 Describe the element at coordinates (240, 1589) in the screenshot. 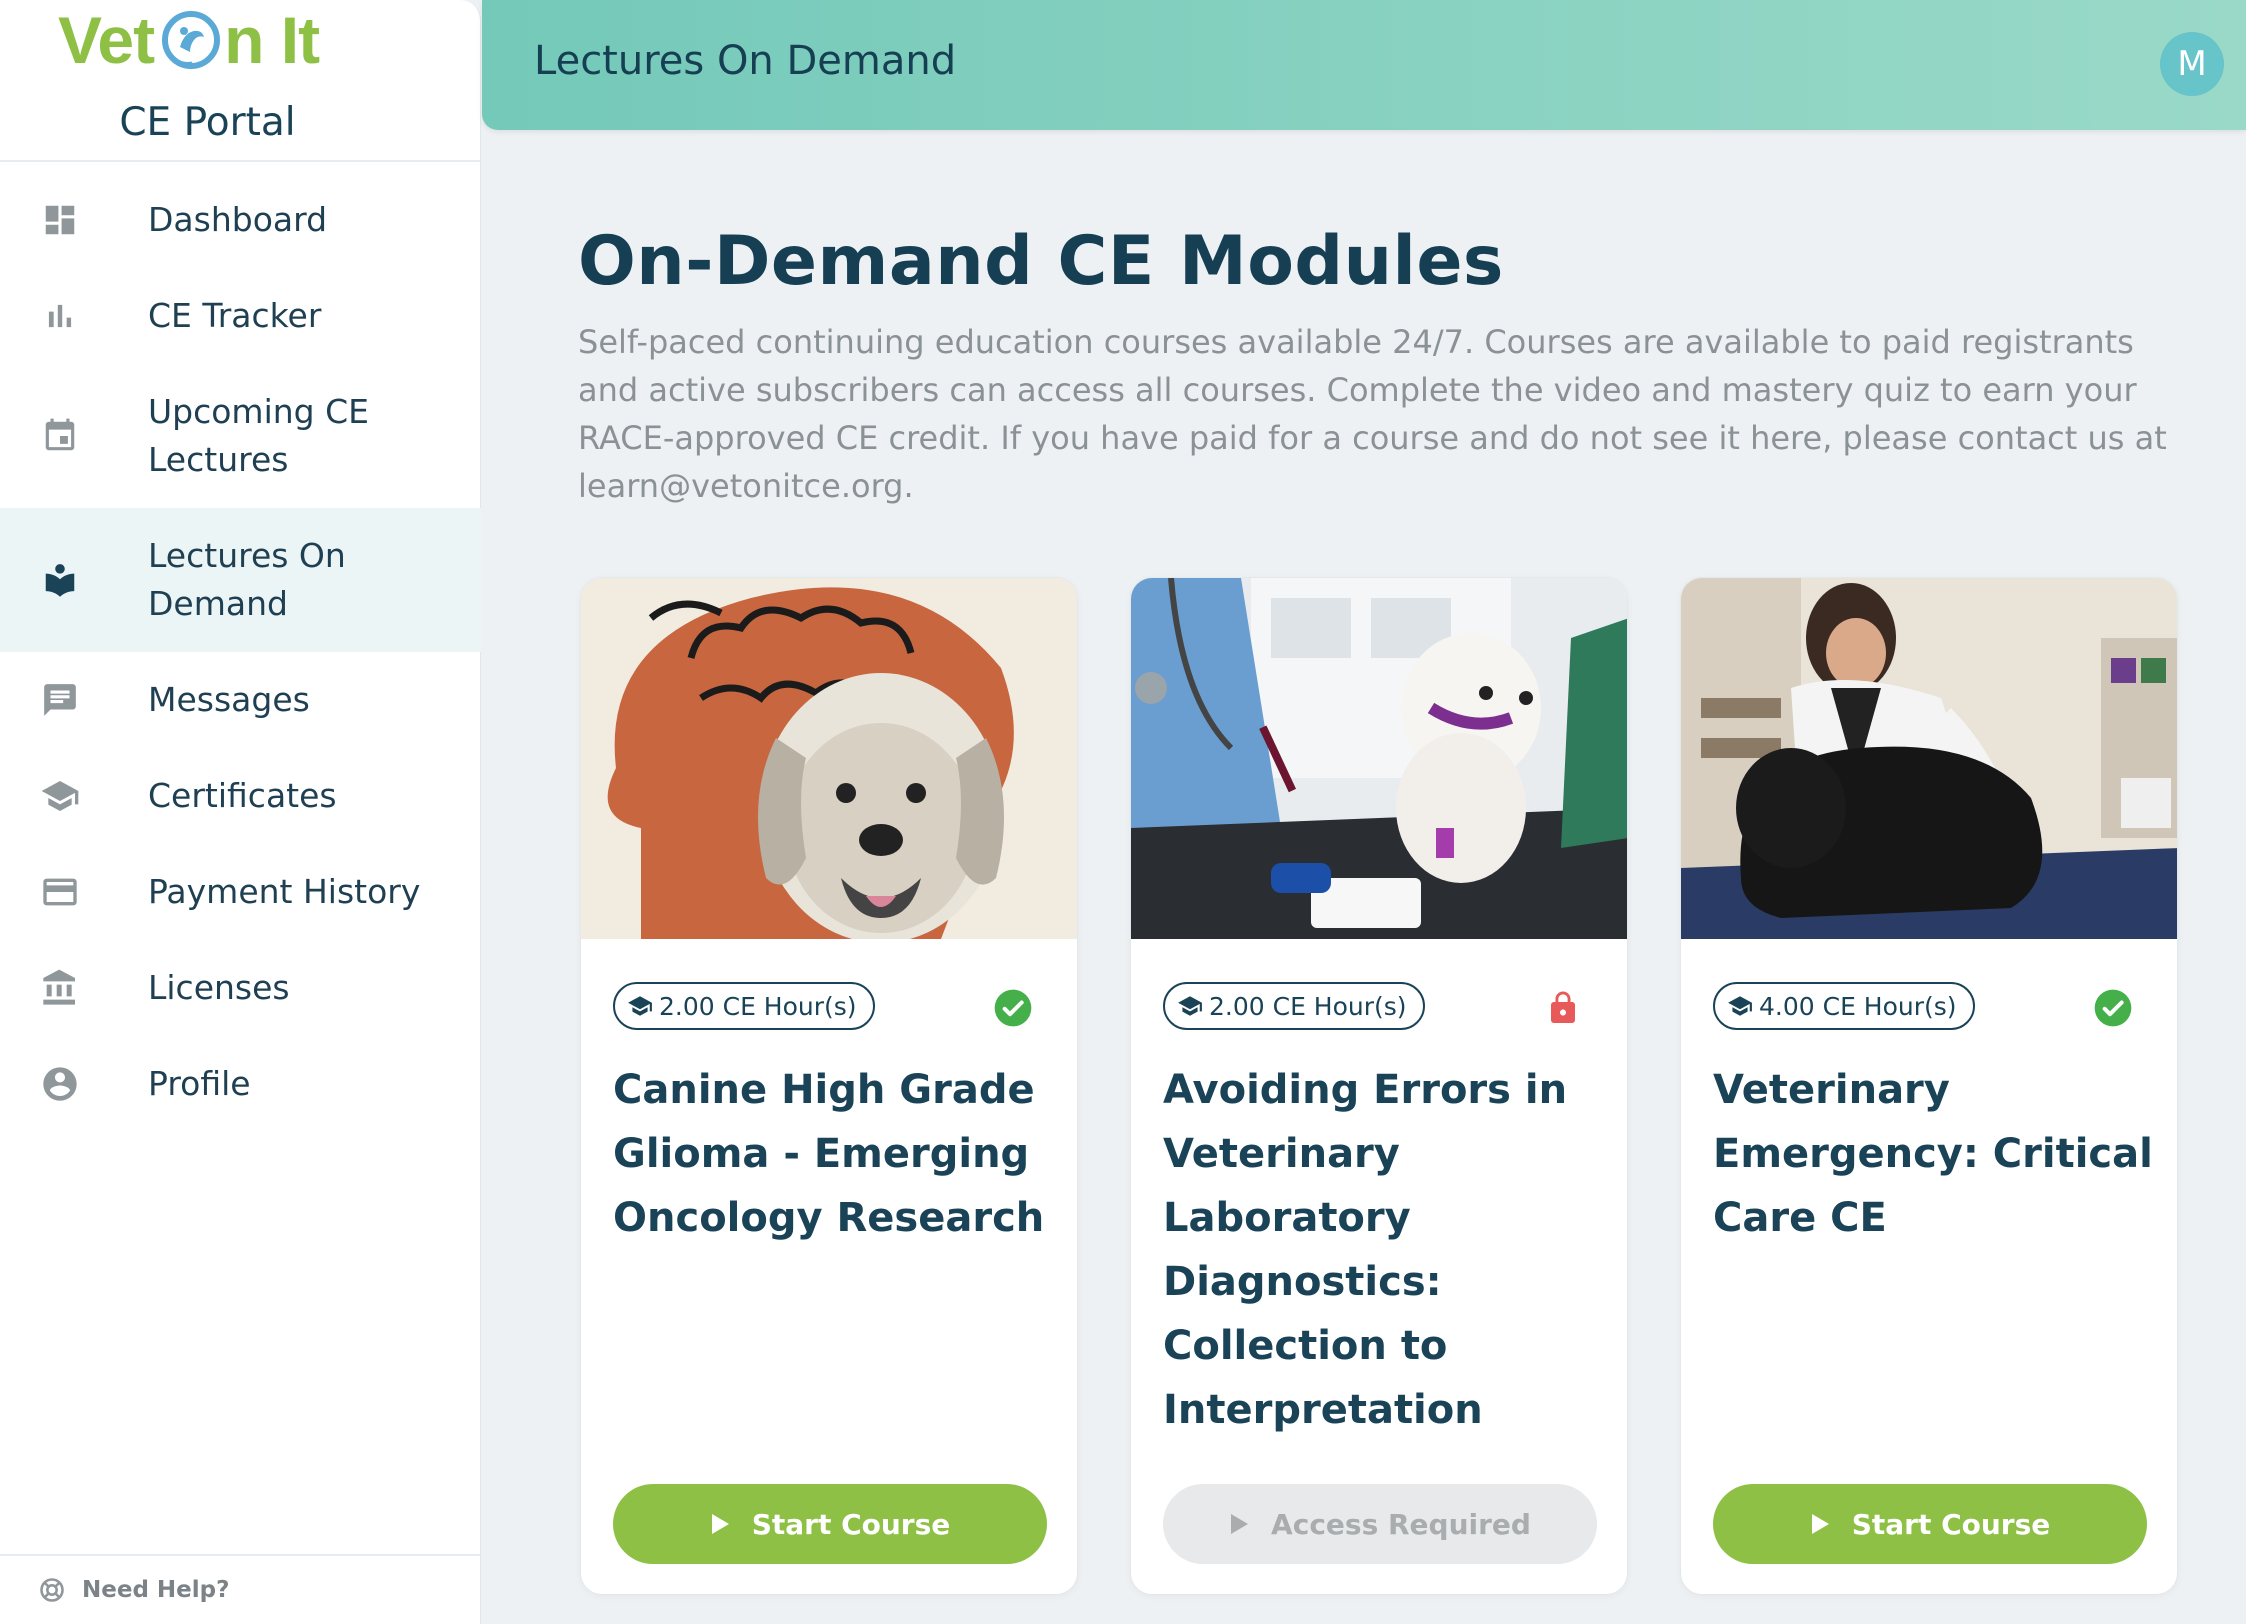

I see `need-help-link: Need Help?` at that location.